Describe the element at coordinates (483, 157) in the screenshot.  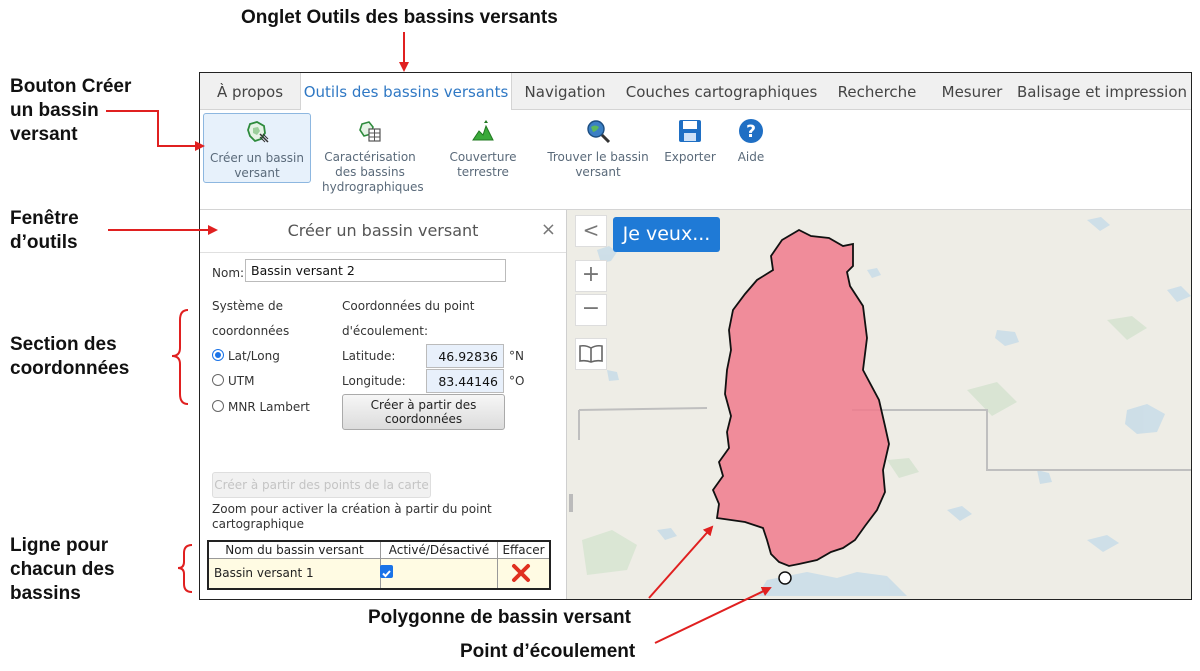
I see `land-cover-label-1: Couverture` at that location.